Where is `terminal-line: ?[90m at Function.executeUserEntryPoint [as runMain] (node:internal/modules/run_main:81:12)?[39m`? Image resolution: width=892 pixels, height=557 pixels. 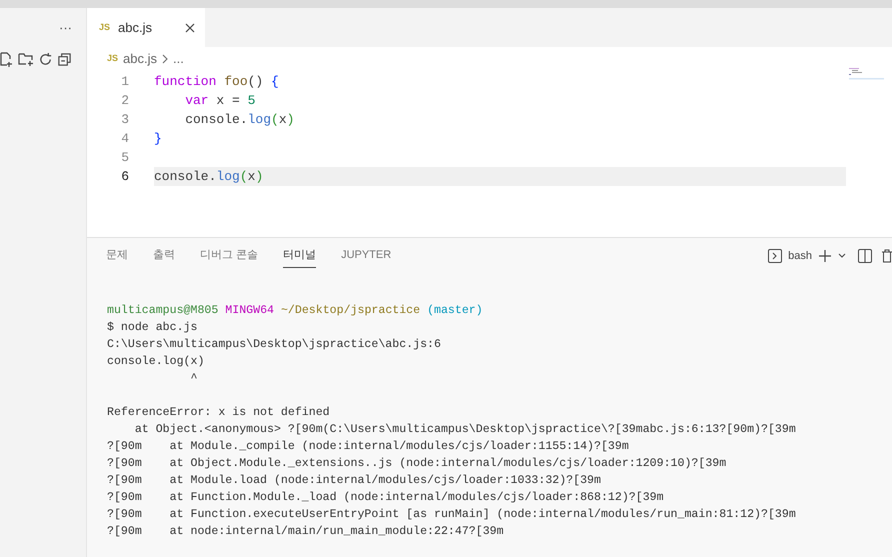
terminal-line: ?[90m at Function.executeUserEntryPoint [as runMain] (node:internal/modules/run_main:81:12)?[39m is located at coordinates (451, 515).